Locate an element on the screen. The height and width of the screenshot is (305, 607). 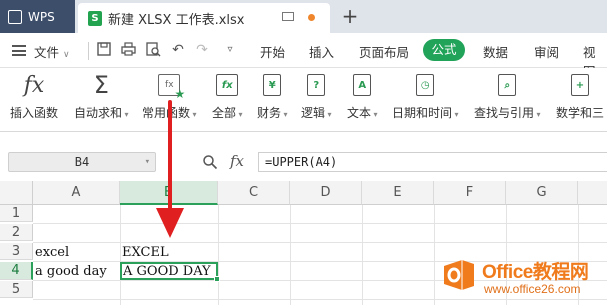
fill-handle is located at coordinates (217, 279).